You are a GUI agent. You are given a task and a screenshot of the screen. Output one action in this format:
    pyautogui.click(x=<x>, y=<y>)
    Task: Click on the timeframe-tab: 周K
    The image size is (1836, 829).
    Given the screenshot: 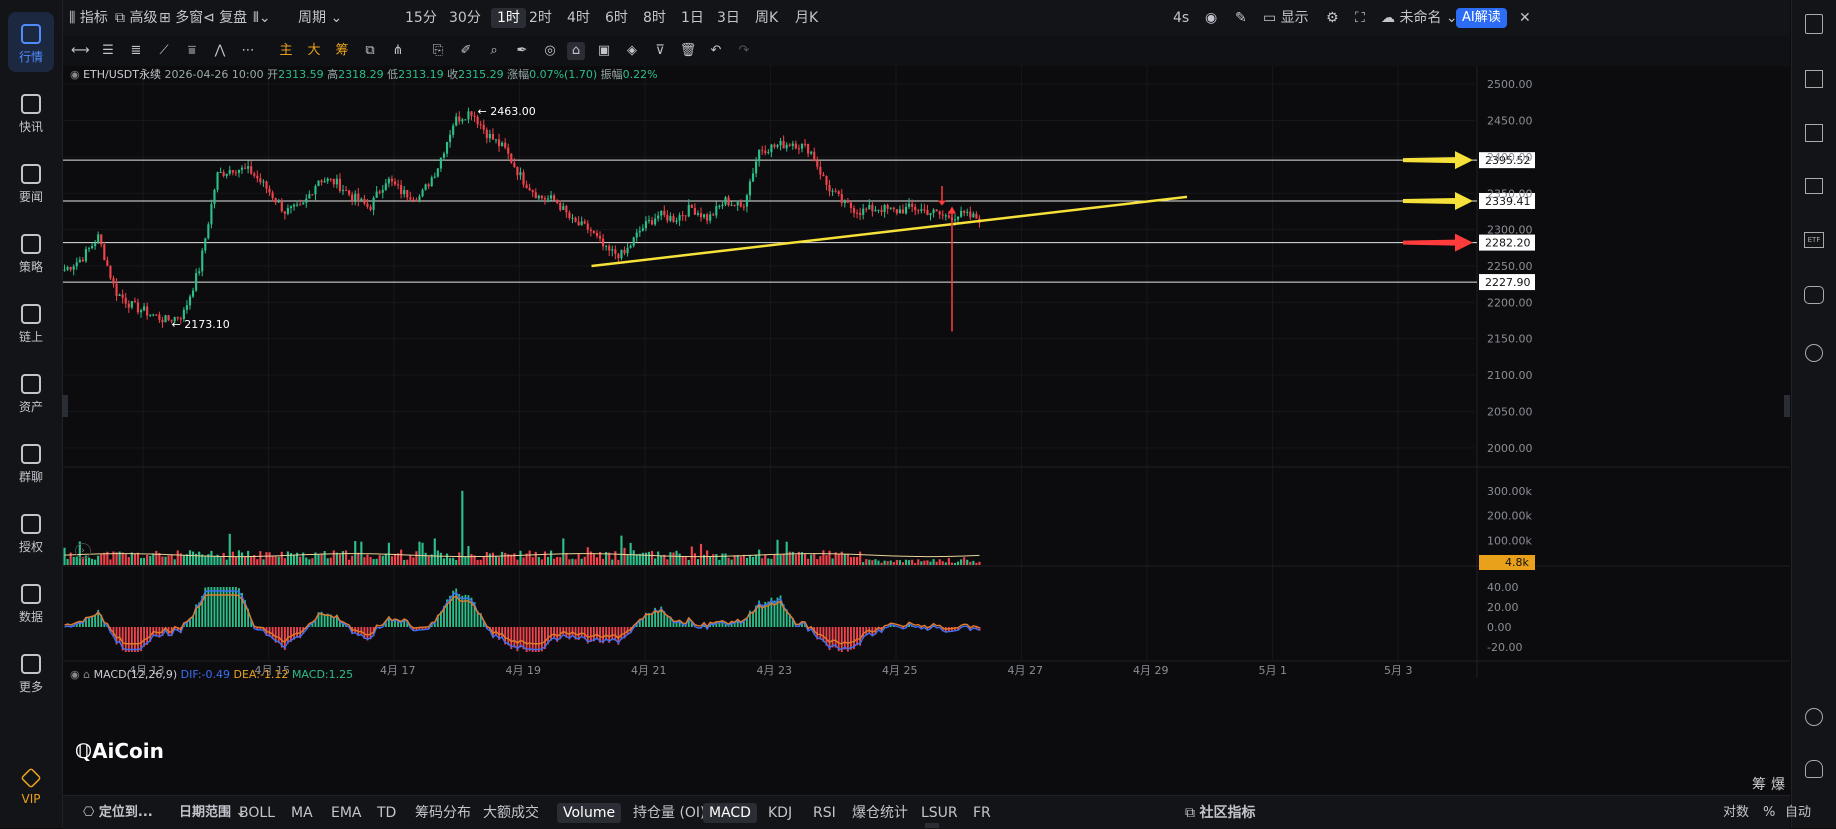 What is the action you would take?
    pyautogui.click(x=766, y=18)
    